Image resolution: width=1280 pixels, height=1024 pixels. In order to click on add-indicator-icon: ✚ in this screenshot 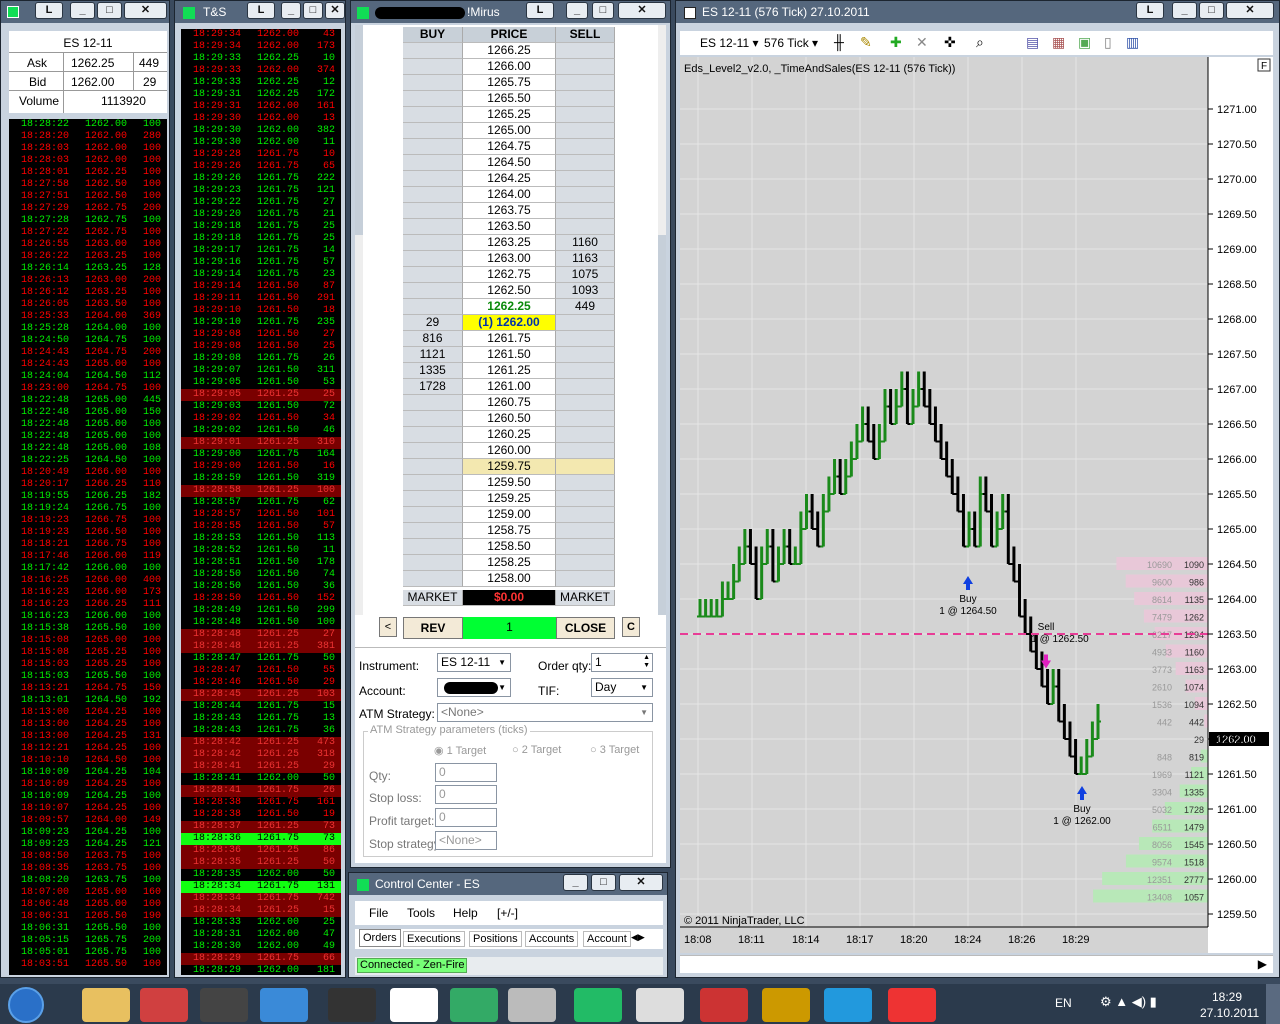, I will do `click(896, 42)`.